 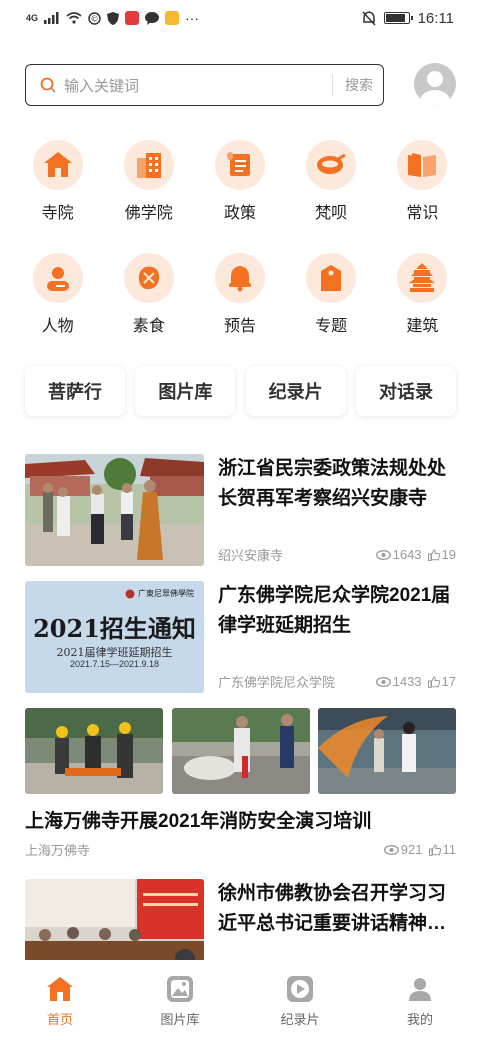 I want to click on search-button: 搜索, so click(x=359, y=85).